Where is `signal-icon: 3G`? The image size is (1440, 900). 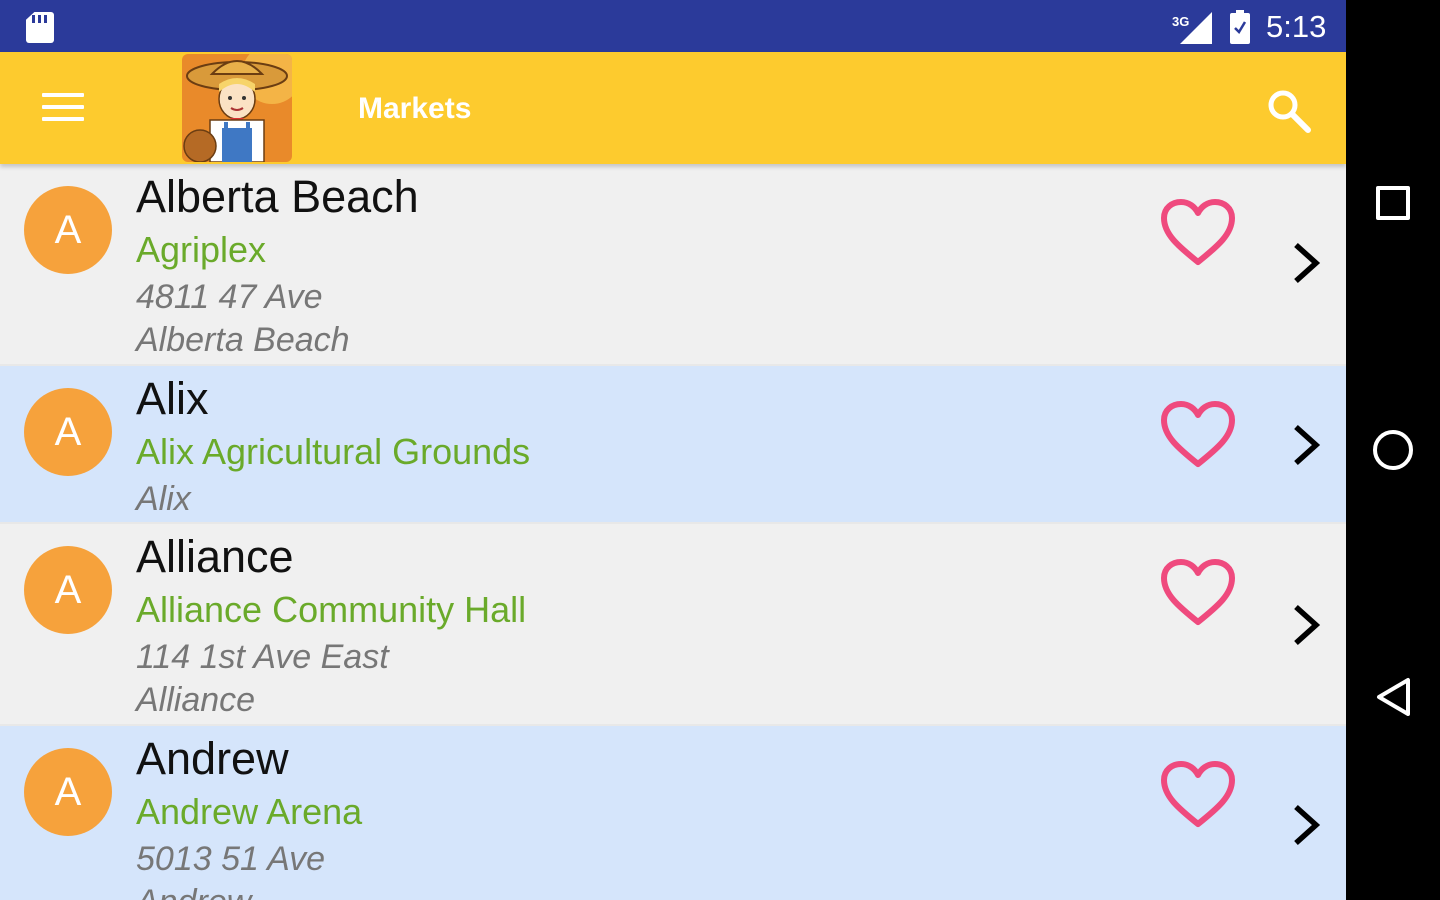 signal-icon: 3G is located at coordinates (1192, 28).